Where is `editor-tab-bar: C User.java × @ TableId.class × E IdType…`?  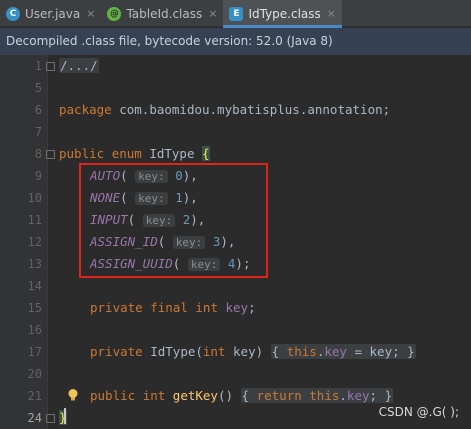 editor-tab-bar: C User.java × @ TableId.class × E IdType… is located at coordinates (235, 14).